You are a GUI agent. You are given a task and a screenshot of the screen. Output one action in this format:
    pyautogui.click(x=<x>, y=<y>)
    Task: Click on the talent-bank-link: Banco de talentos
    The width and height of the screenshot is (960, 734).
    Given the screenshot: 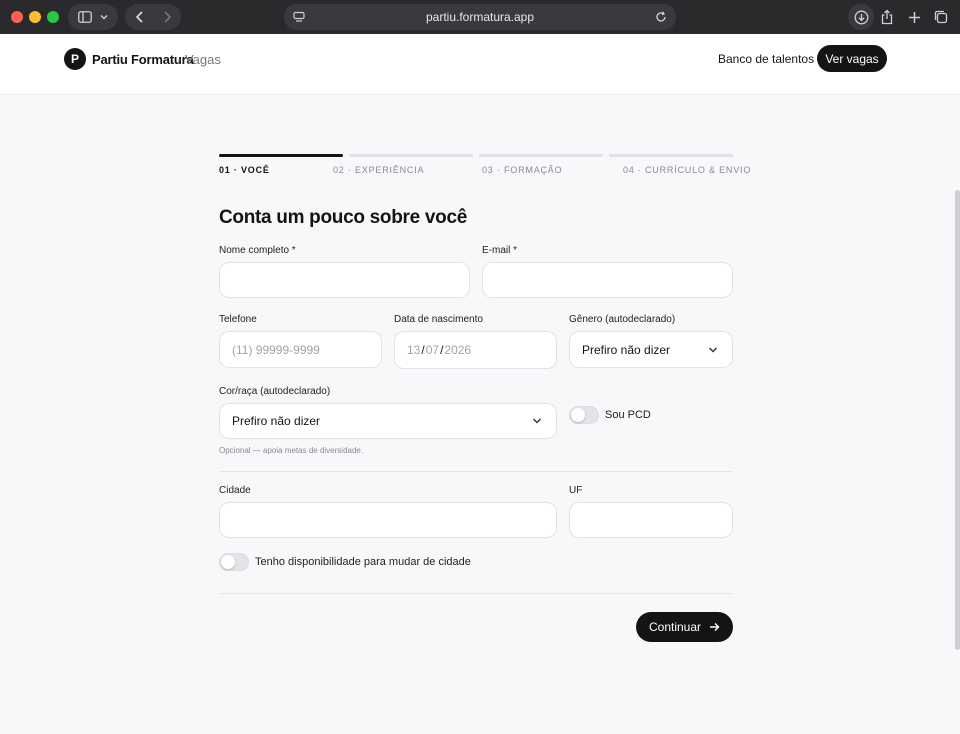 What is the action you would take?
    pyautogui.click(x=766, y=59)
    